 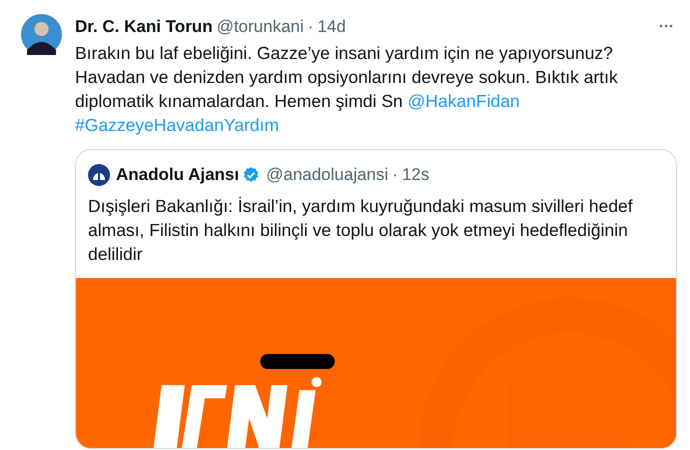 What do you see at coordinates (666, 27) in the screenshot?
I see `more-button: ···` at bounding box center [666, 27].